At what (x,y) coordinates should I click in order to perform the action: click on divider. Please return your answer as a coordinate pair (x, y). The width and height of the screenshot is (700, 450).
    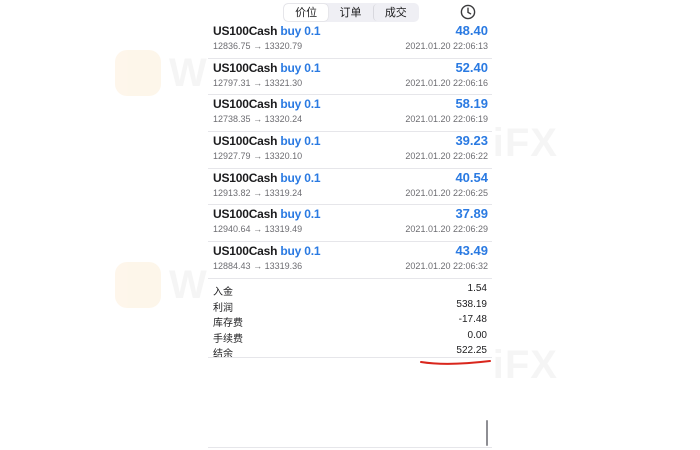
    Looking at the image, I should click on (350, 447).